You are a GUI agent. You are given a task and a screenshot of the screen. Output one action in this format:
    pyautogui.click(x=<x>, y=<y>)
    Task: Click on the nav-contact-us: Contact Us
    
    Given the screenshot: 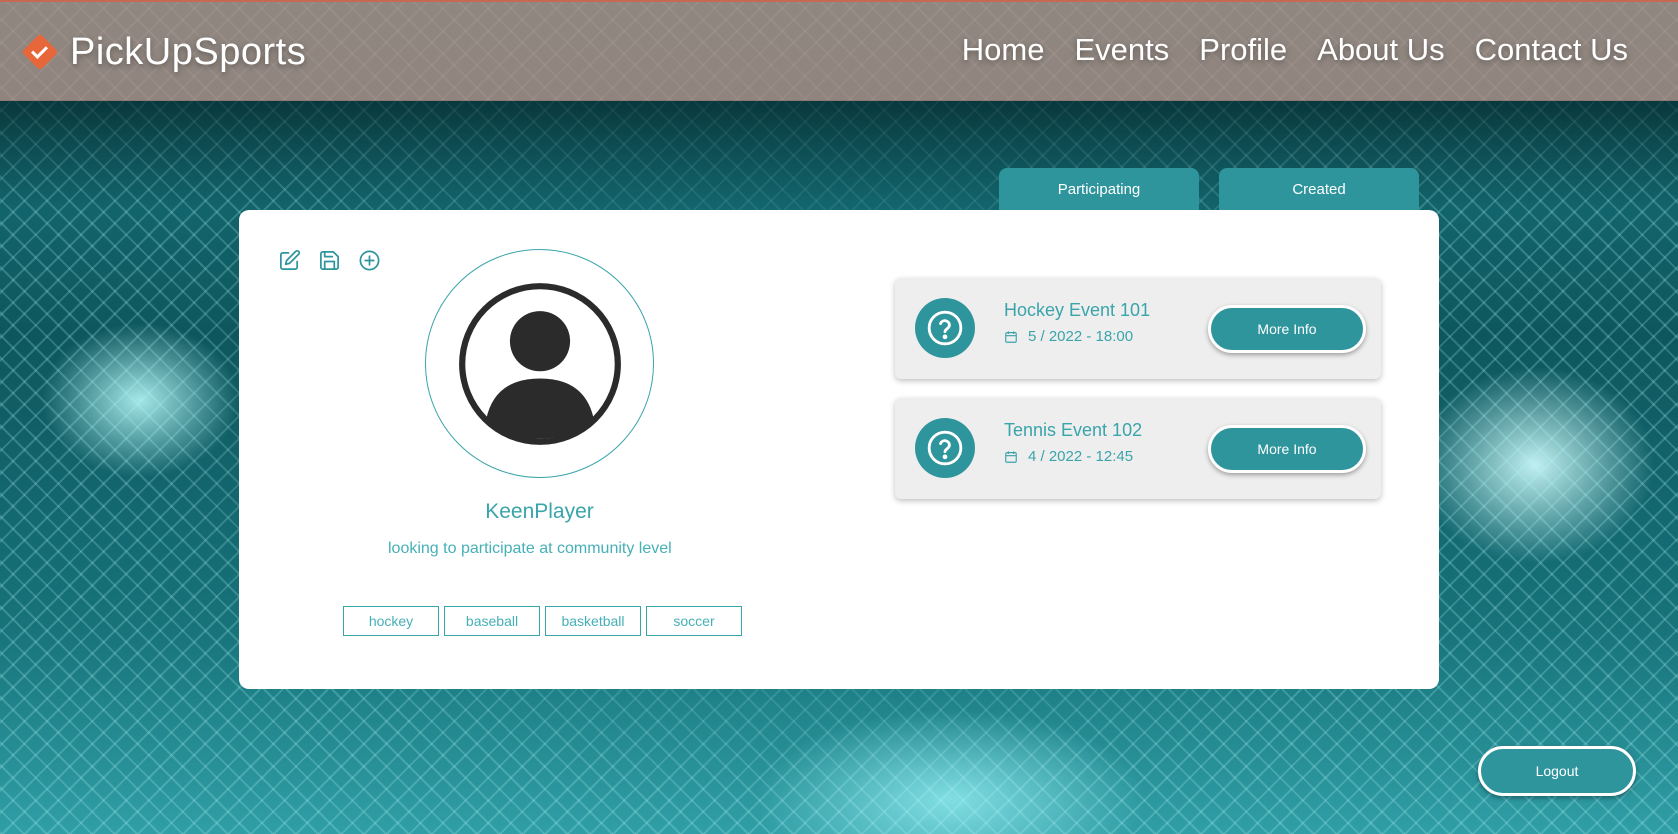 What is the action you would take?
    pyautogui.click(x=1551, y=50)
    